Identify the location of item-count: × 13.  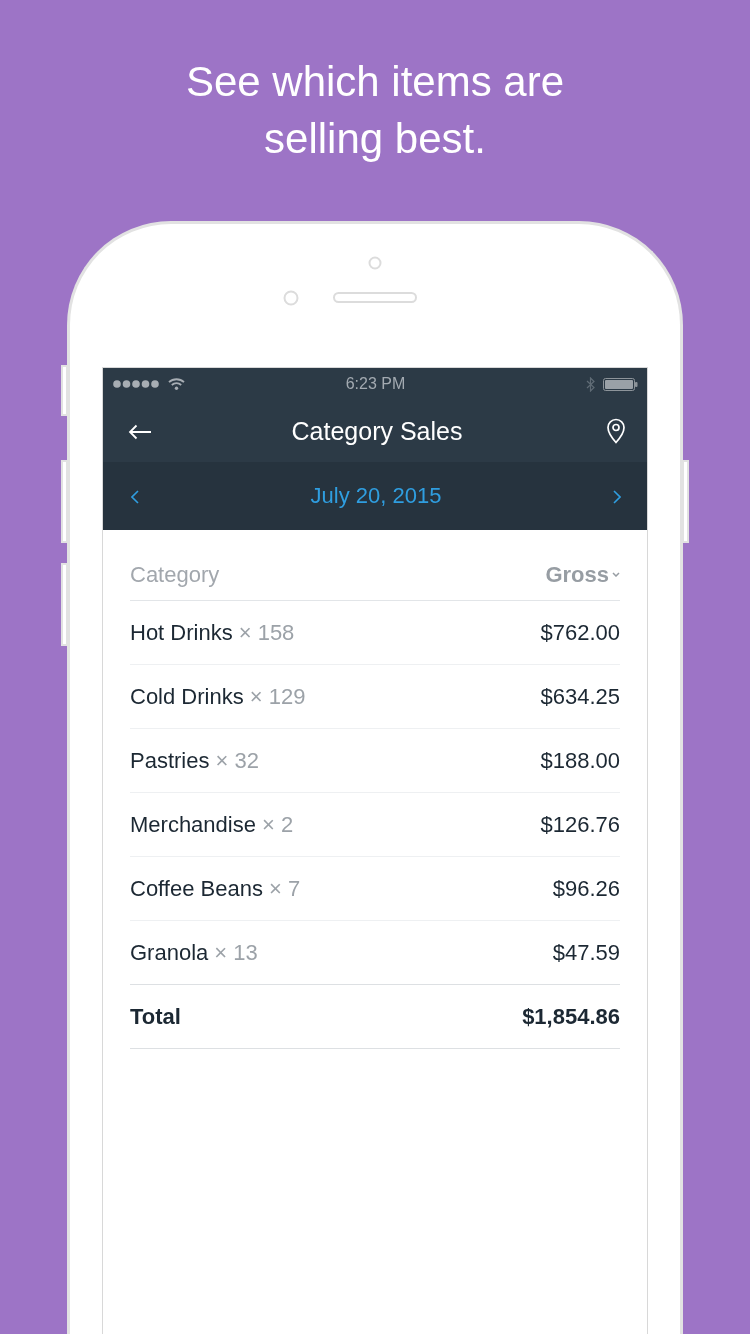
(236, 952).